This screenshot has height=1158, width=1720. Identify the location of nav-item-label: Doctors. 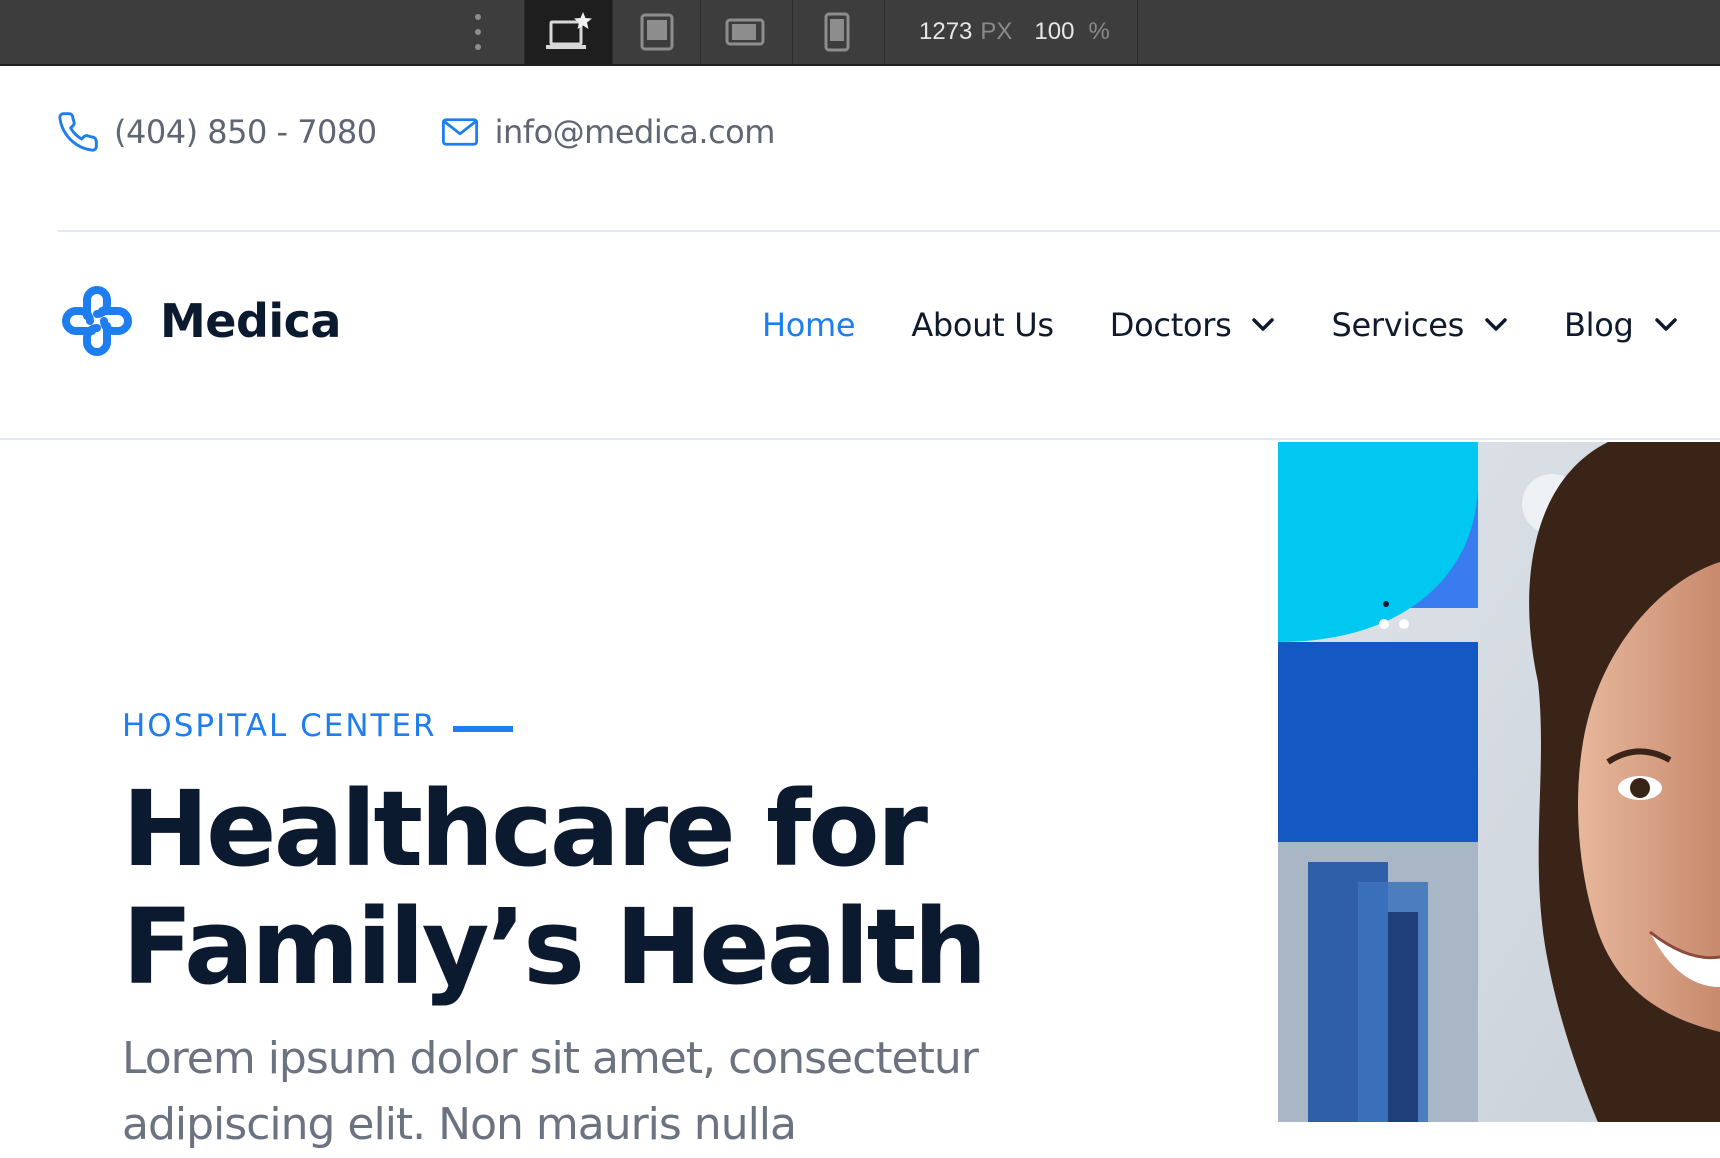
(1170, 325).